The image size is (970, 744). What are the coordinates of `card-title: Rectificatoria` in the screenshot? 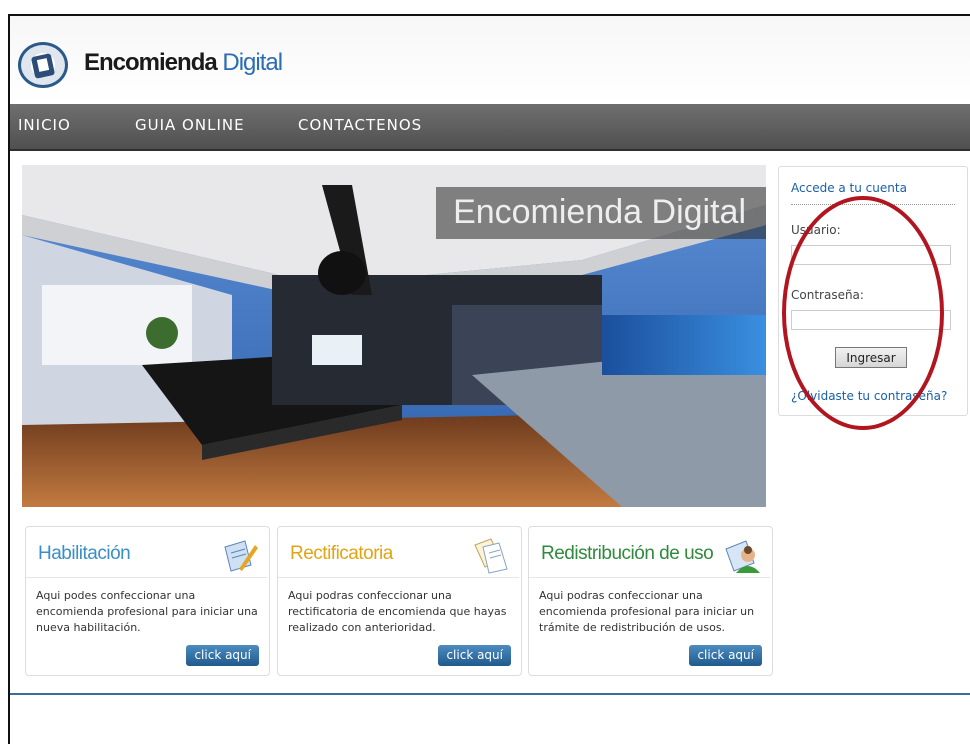 It's located at (341, 553).